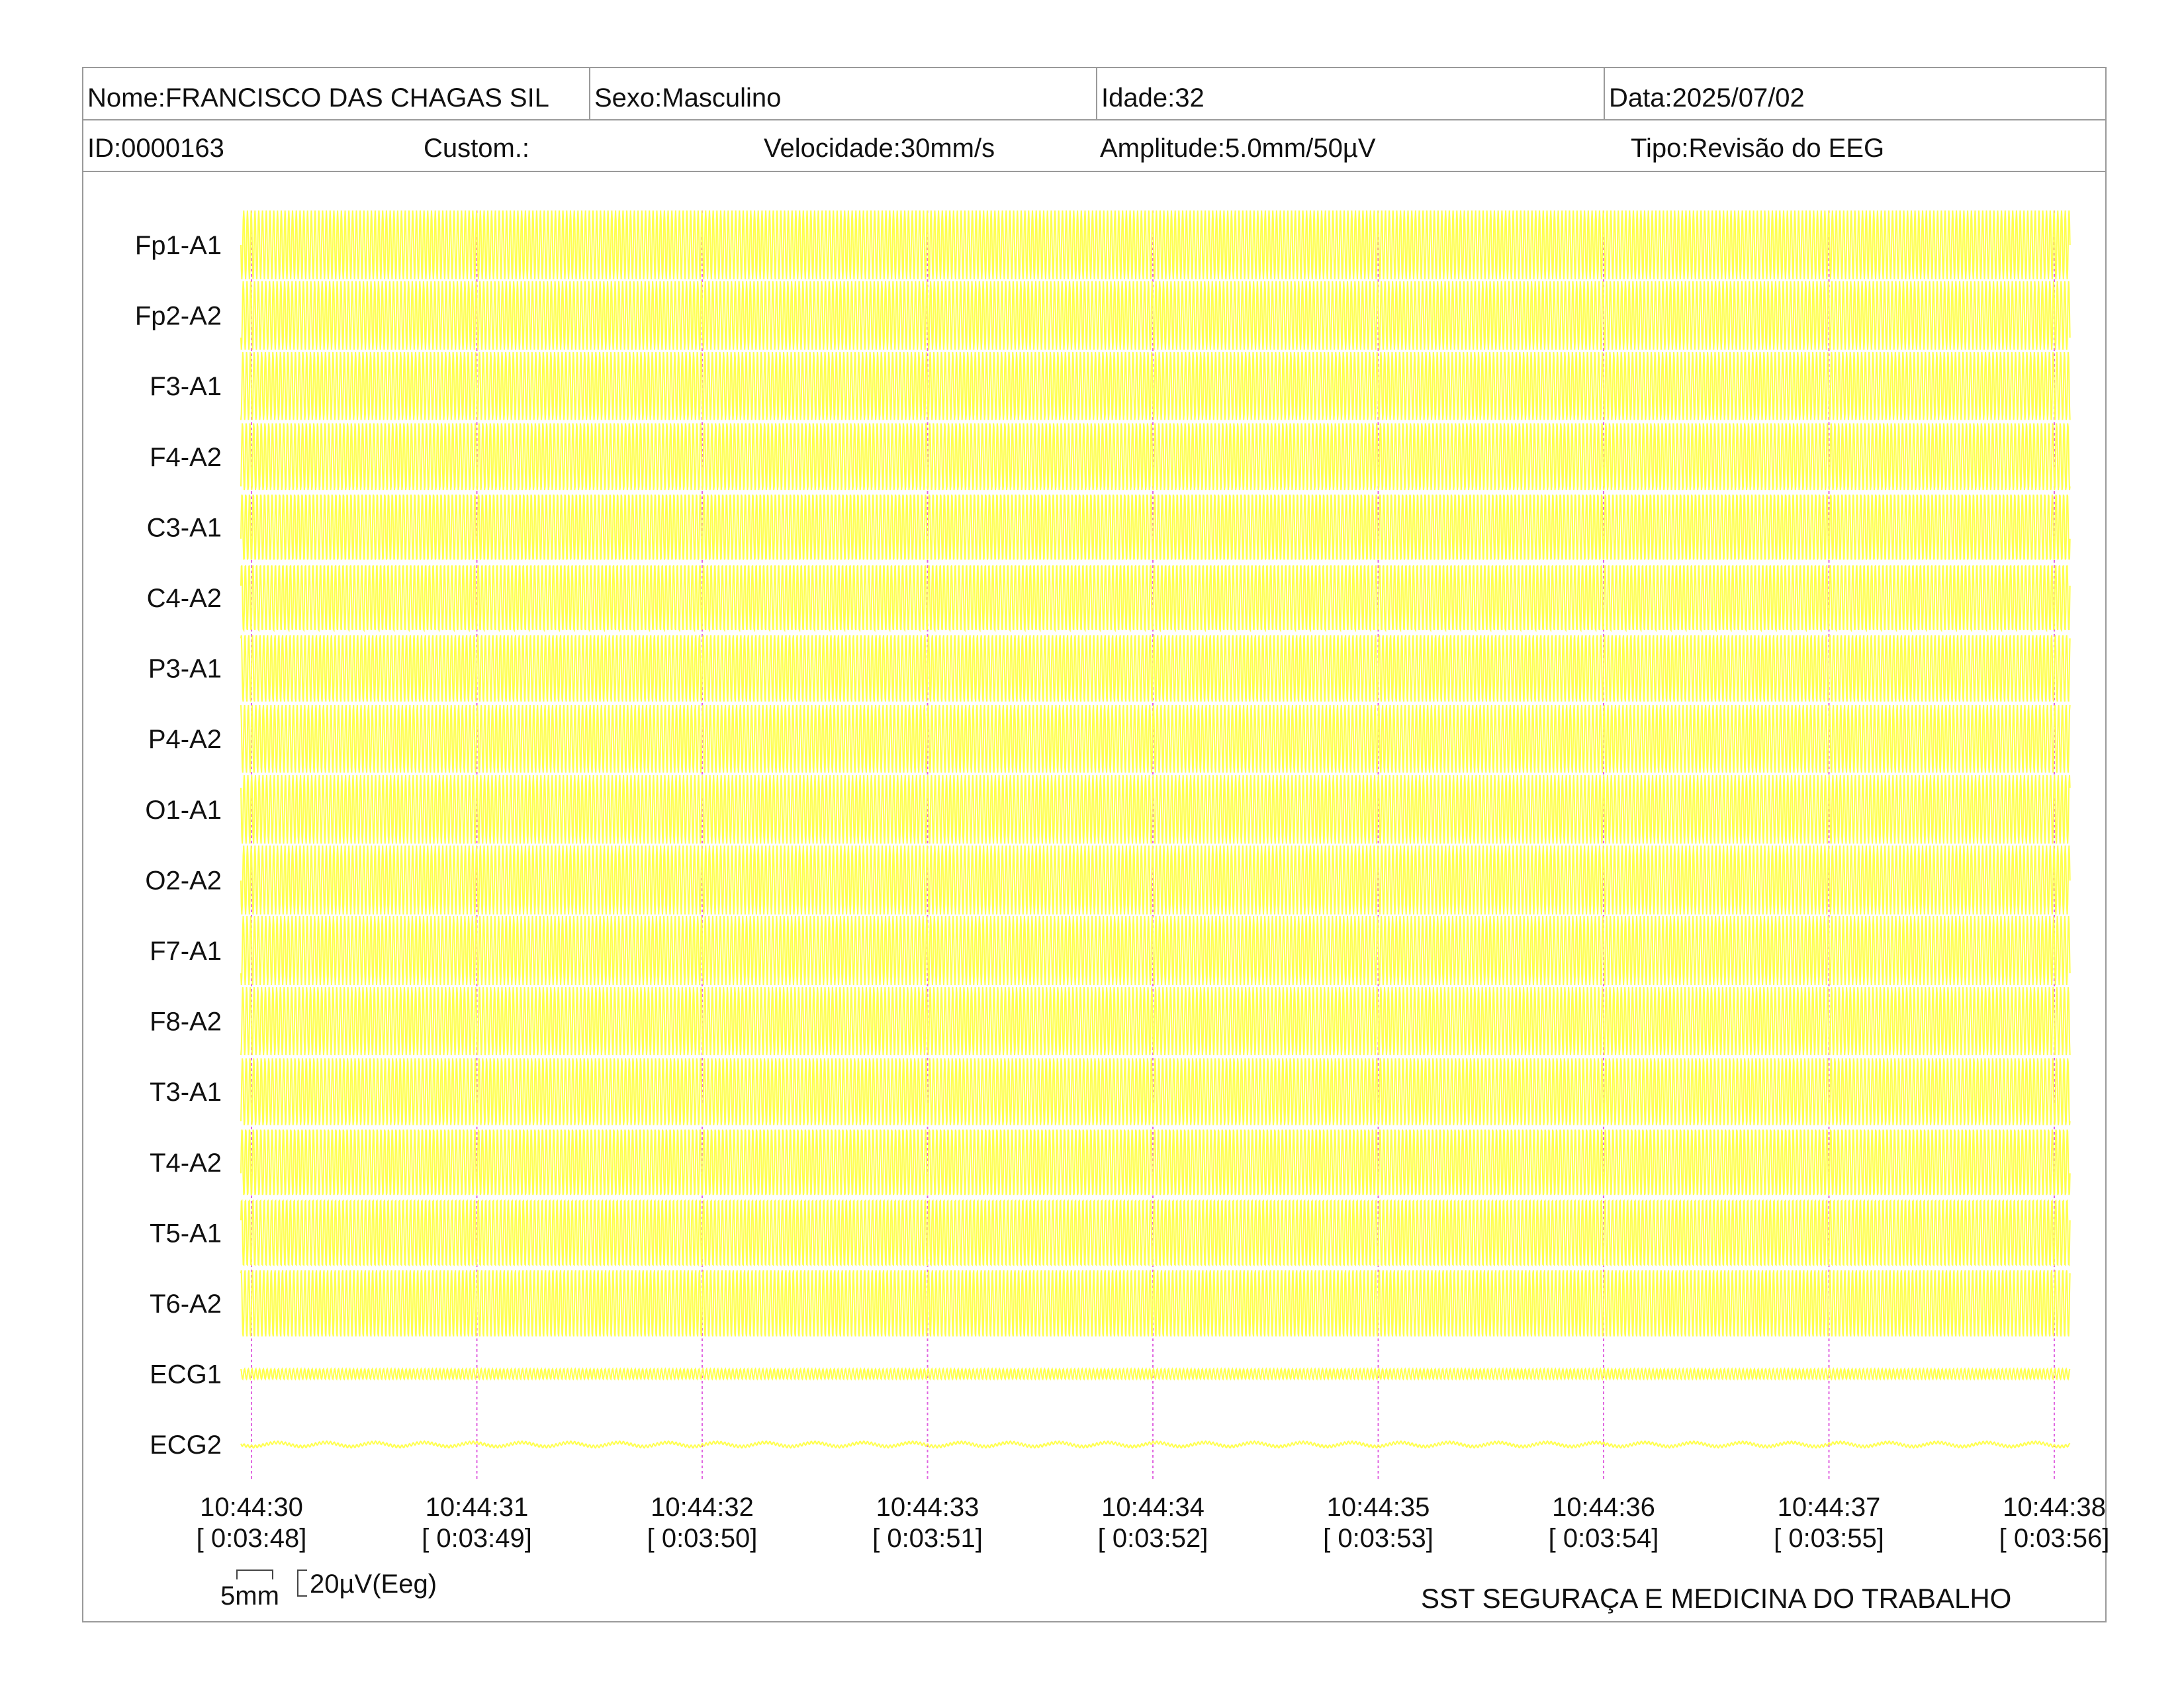  I want to click on trace-p3-a1, so click(1155, 668).